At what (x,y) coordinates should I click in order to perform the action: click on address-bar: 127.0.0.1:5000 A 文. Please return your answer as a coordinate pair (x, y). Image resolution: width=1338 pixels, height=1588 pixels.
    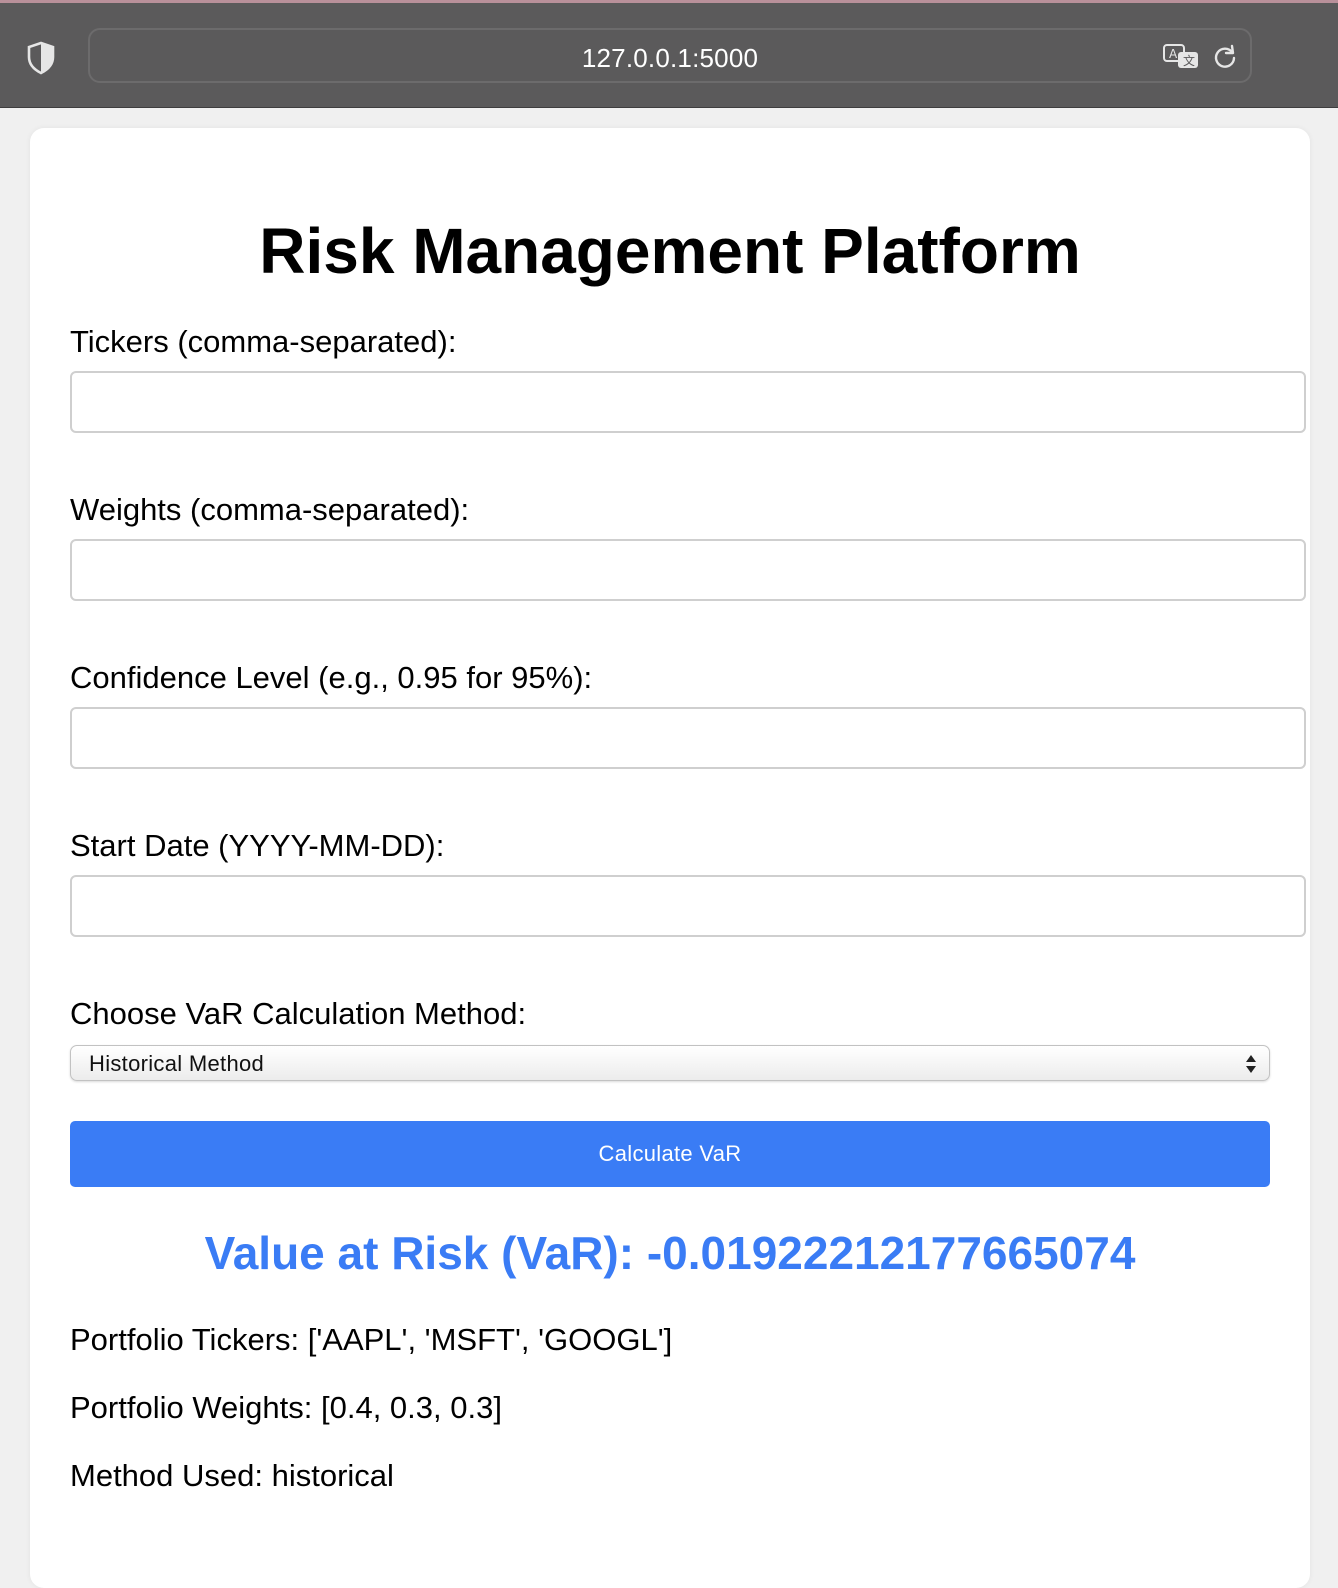
    Looking at the image, I should click on (670, 55).